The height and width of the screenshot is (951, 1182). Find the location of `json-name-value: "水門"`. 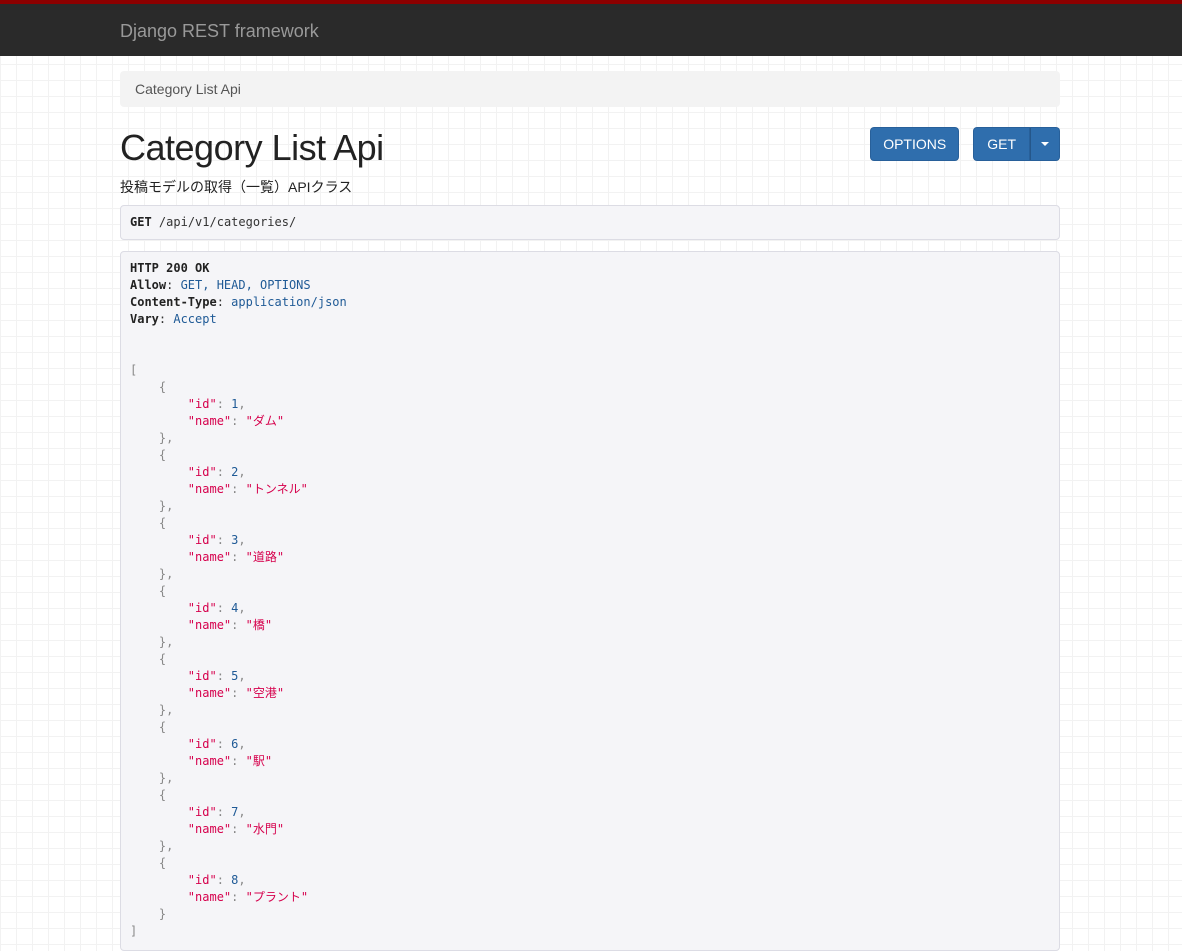

json-name-value: "水門" is located at coordinates (265, 829).